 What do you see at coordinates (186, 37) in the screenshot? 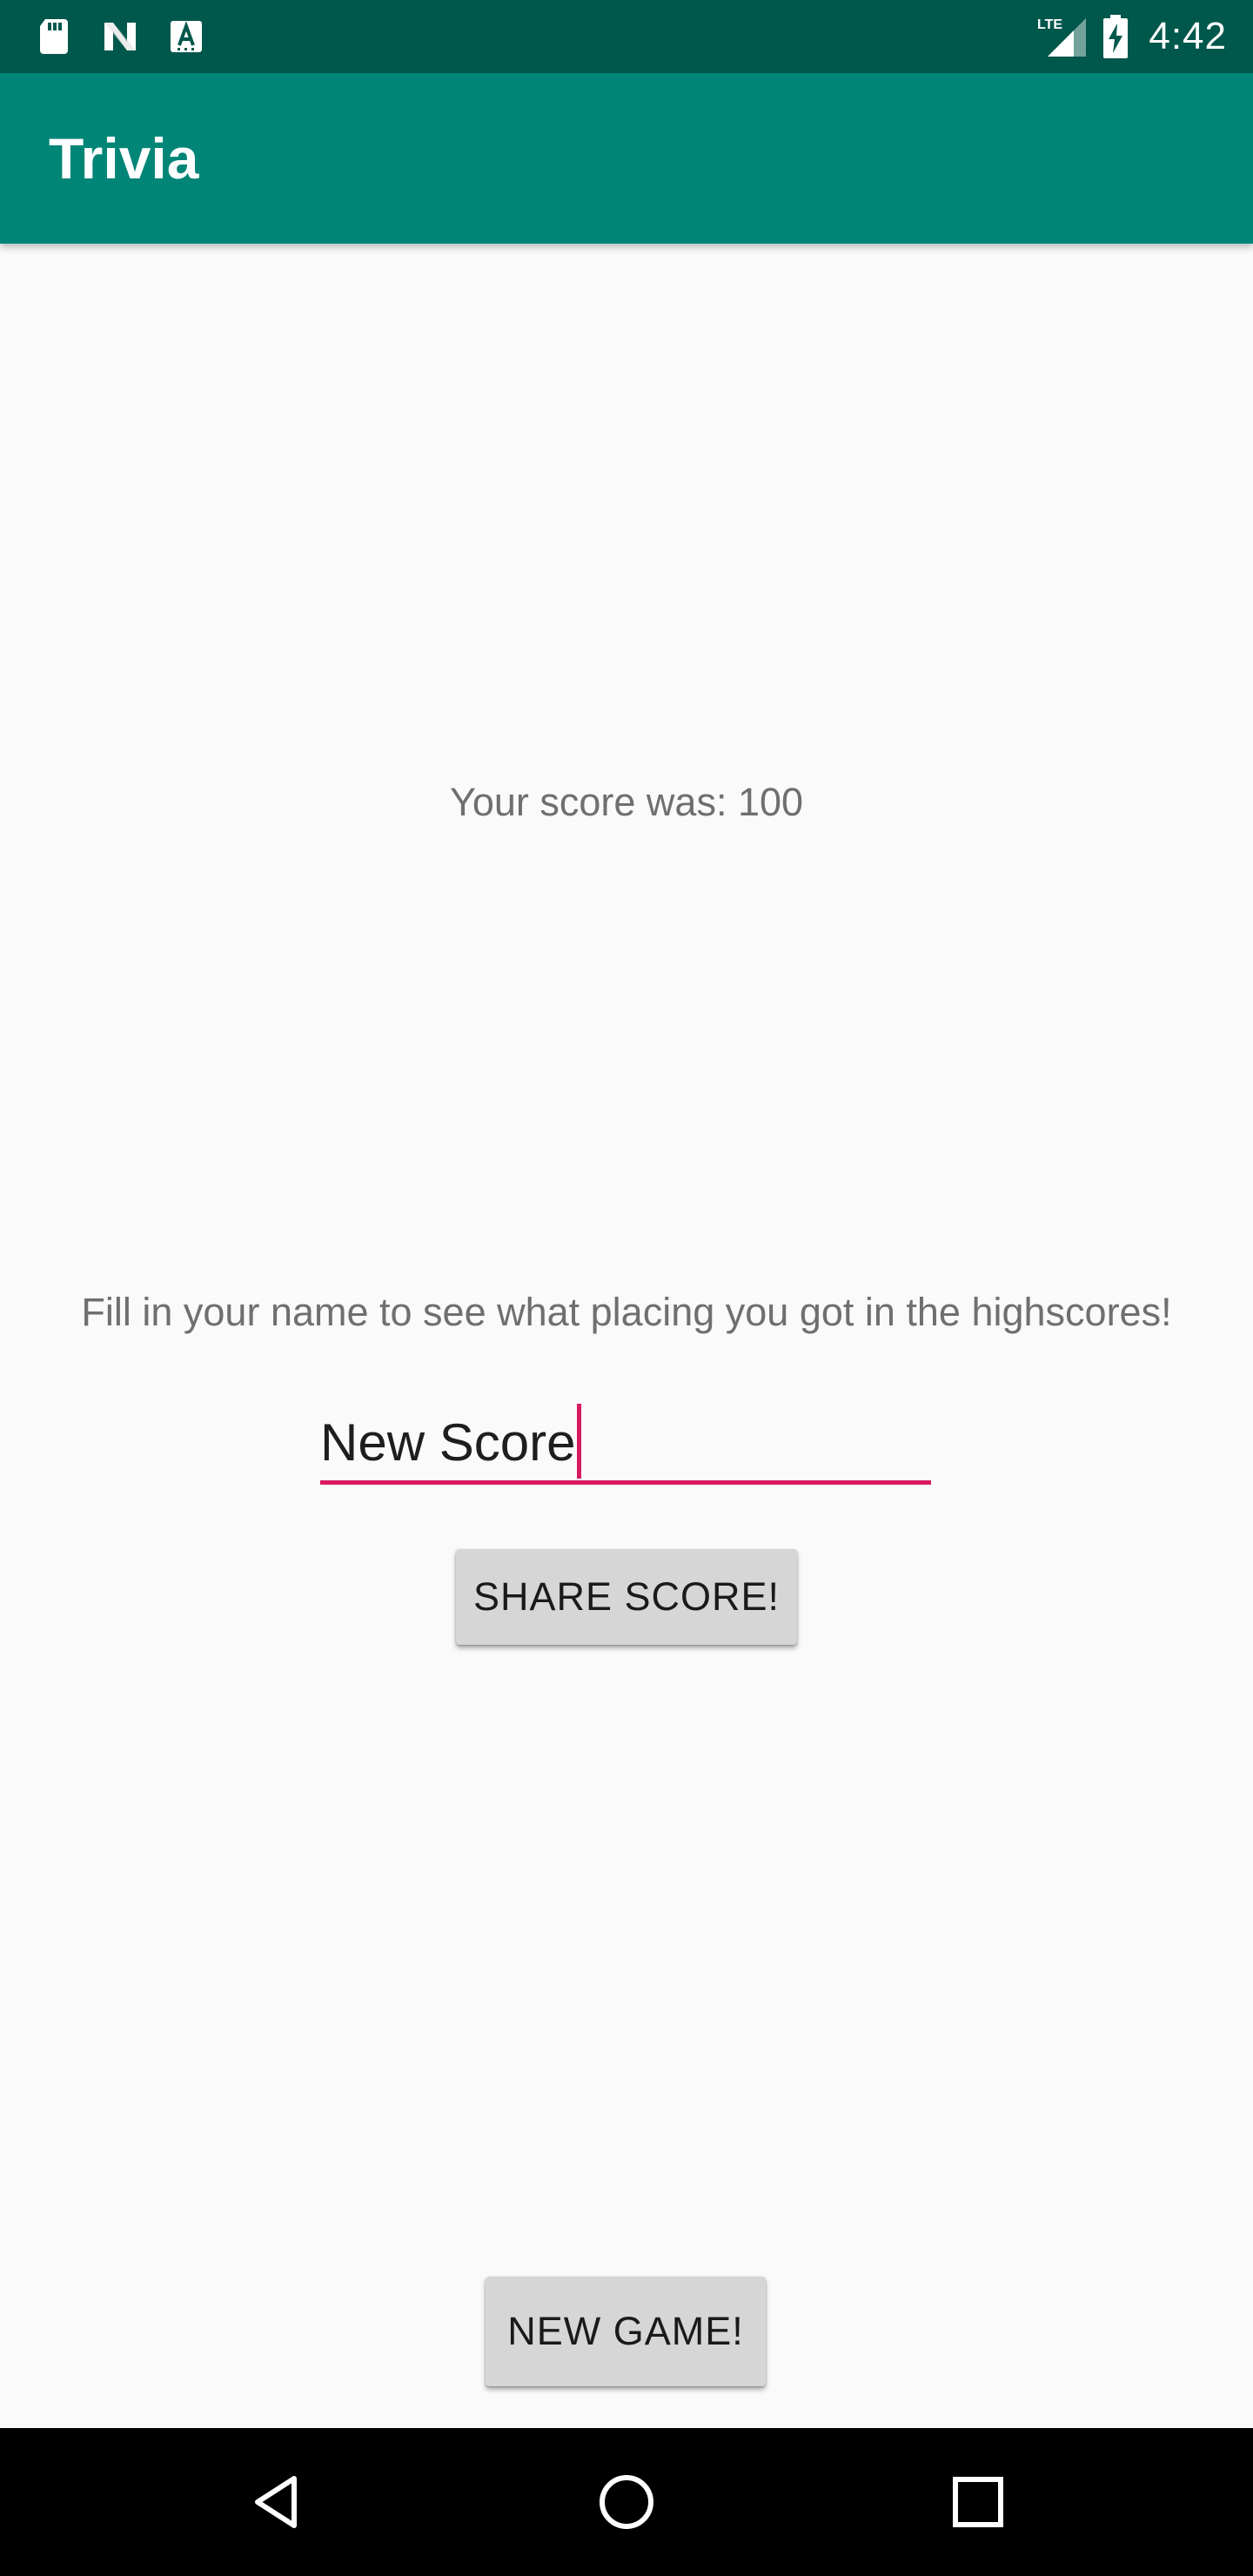
I see `a-notification-icon` at bounding box center [186, 37].